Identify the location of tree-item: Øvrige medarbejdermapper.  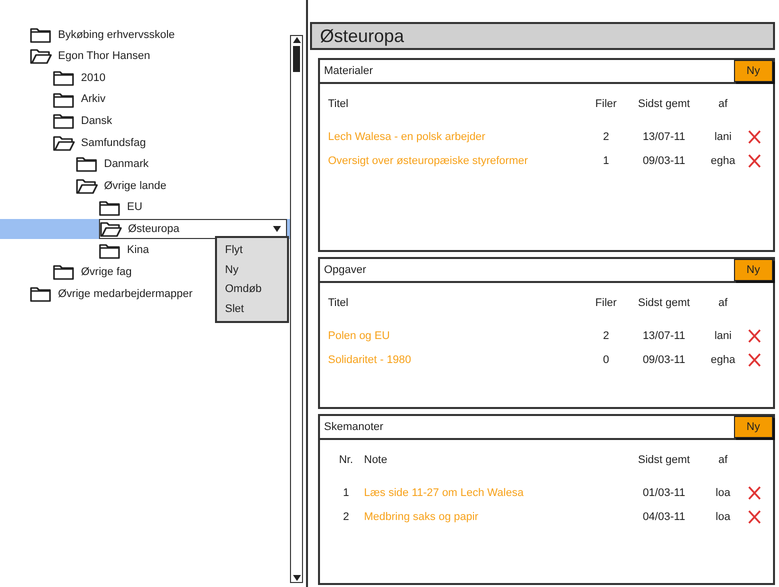
(125, 294).